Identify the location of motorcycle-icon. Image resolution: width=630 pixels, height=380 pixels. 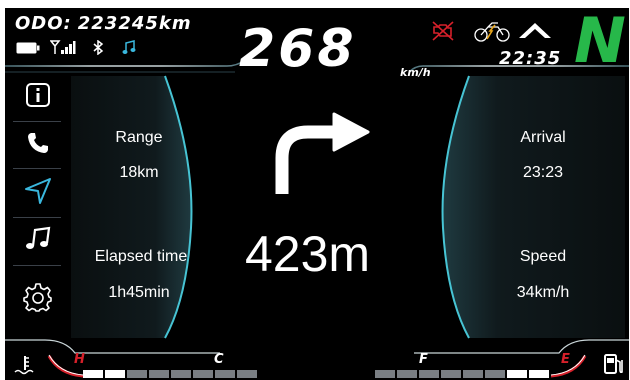
(492, 33).